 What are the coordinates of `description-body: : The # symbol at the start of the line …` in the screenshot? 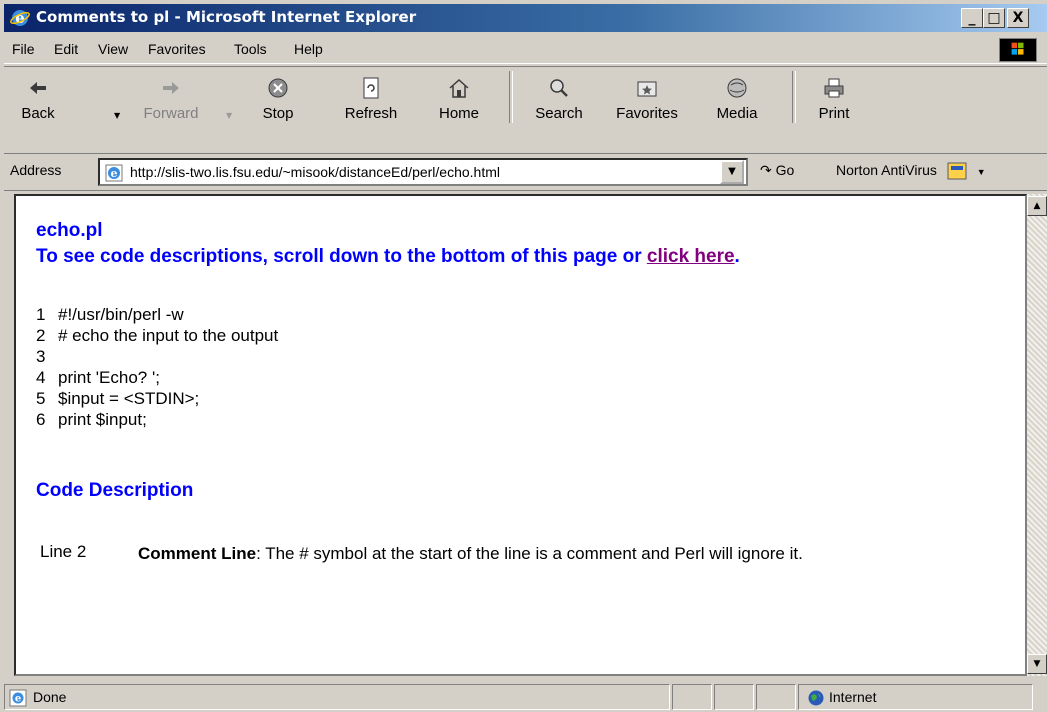 It's located at (529, 553).